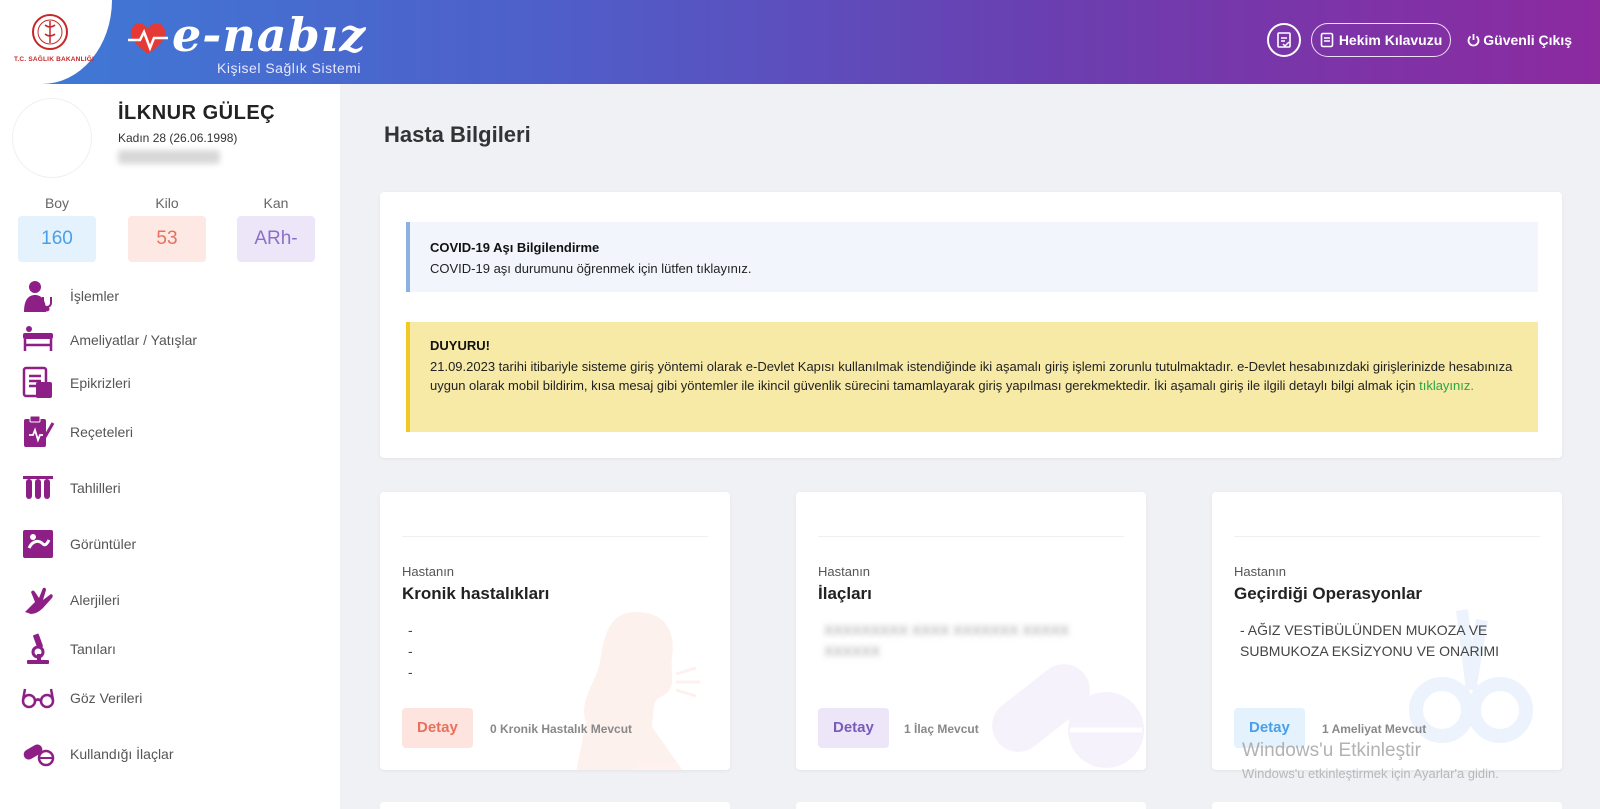 This screenshot has height=809, width=1600. I want to click on height-stat: Boy 160, so click(57, 228).